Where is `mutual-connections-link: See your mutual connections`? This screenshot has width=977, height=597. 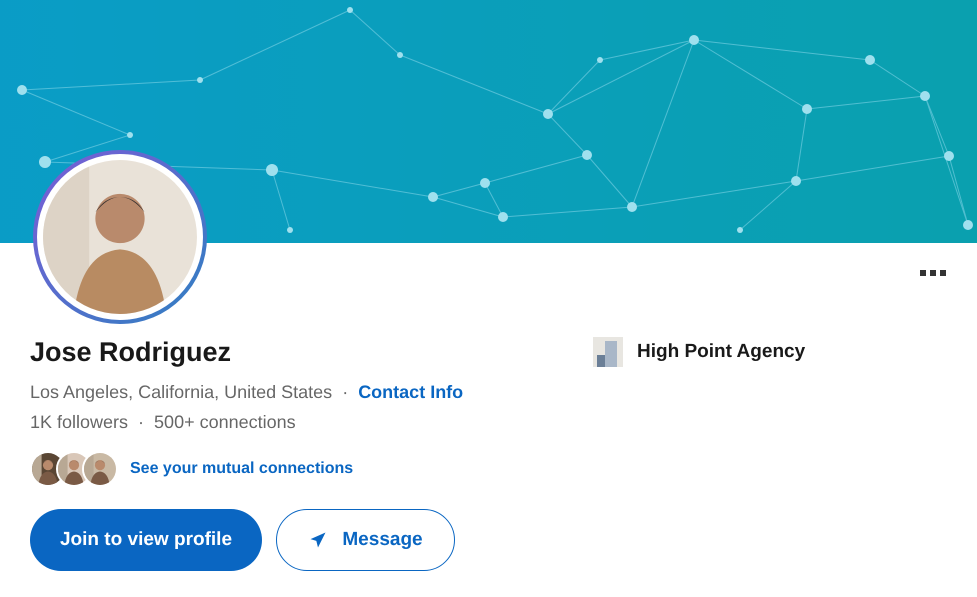 mutual-connections-link: See your mutual connections is located at coordinates (242, 469).